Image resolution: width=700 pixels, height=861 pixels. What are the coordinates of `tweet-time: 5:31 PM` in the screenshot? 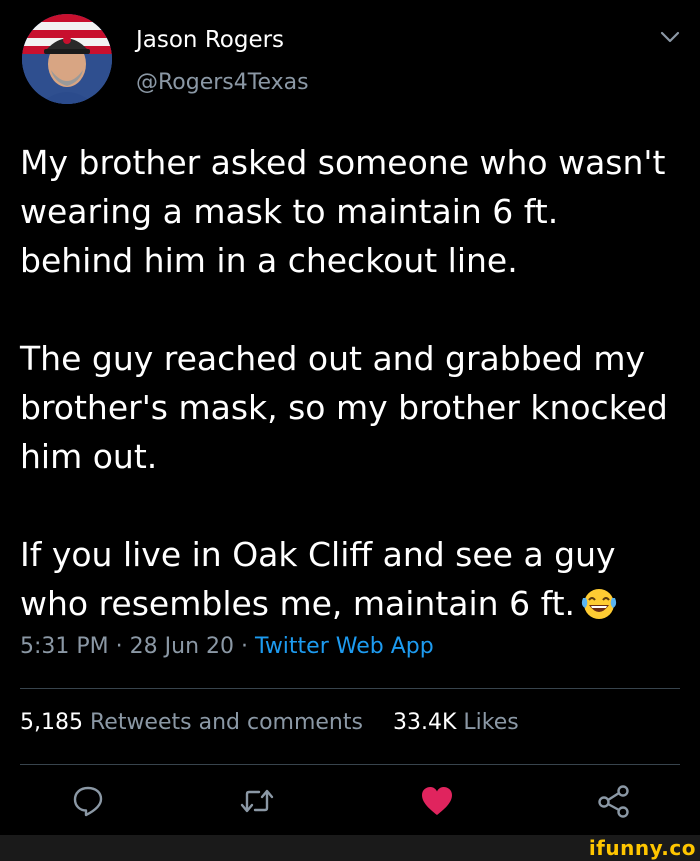 It's located at (64, 646).